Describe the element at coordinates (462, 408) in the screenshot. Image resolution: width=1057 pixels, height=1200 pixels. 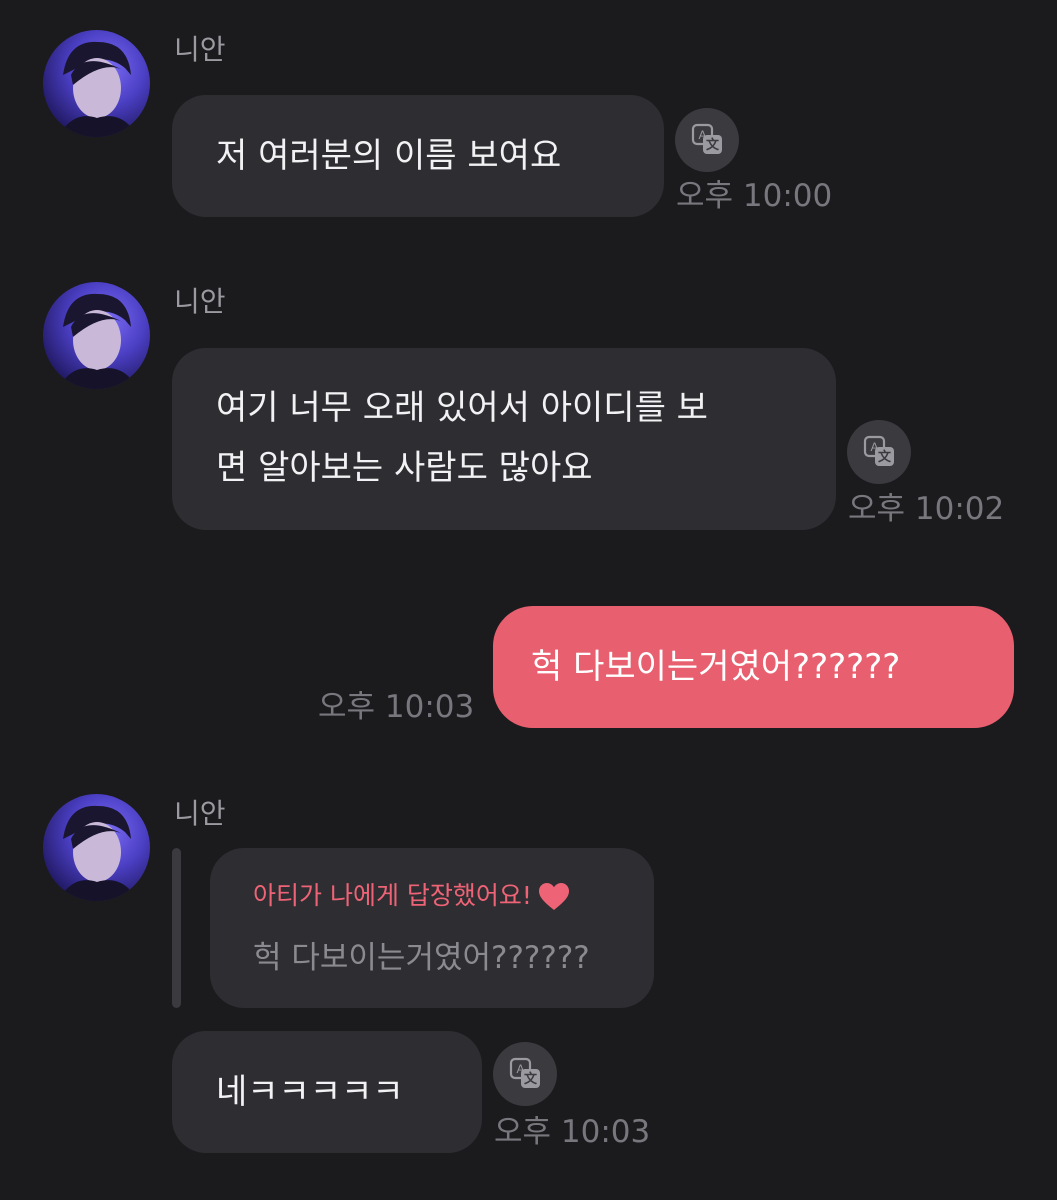
I see `message-text-line: 여기 너무 오래 있어서 아이디를 보` at that location.